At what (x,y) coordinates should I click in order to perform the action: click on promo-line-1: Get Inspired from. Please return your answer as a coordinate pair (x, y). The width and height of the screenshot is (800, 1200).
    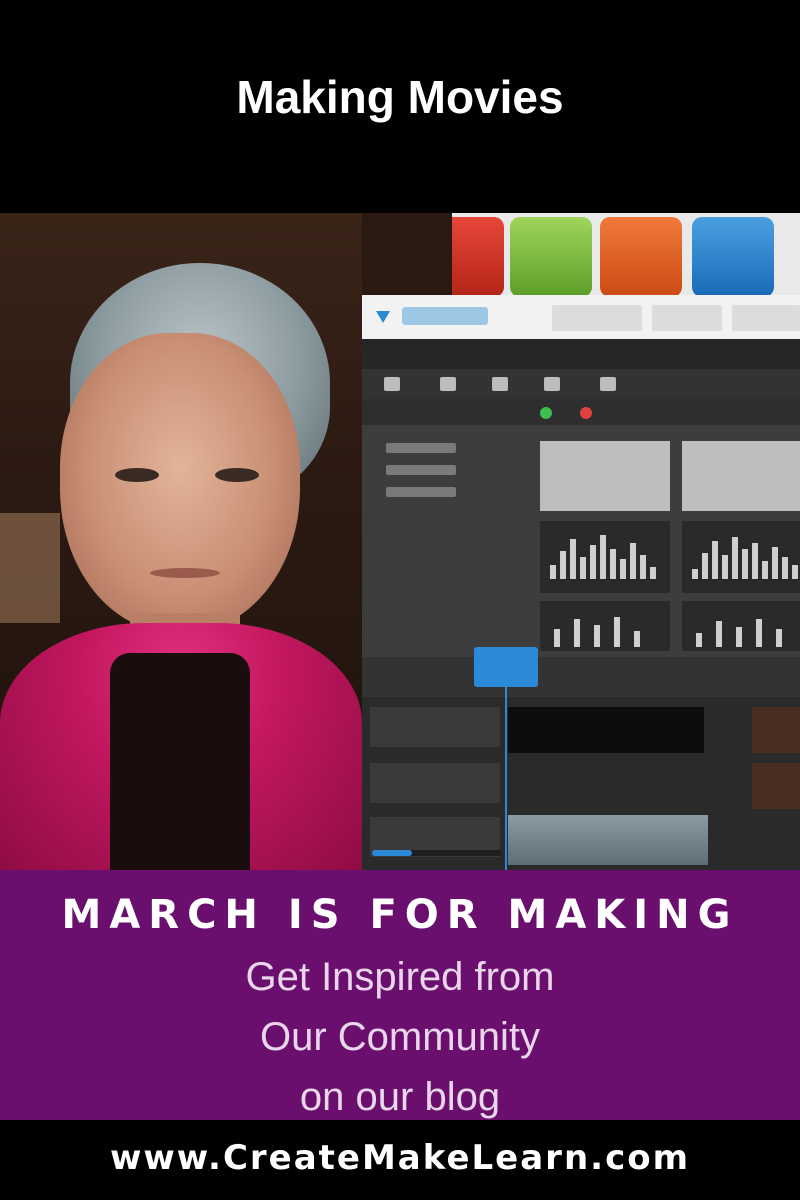
    Looking at the image, I should click on (400, 977).